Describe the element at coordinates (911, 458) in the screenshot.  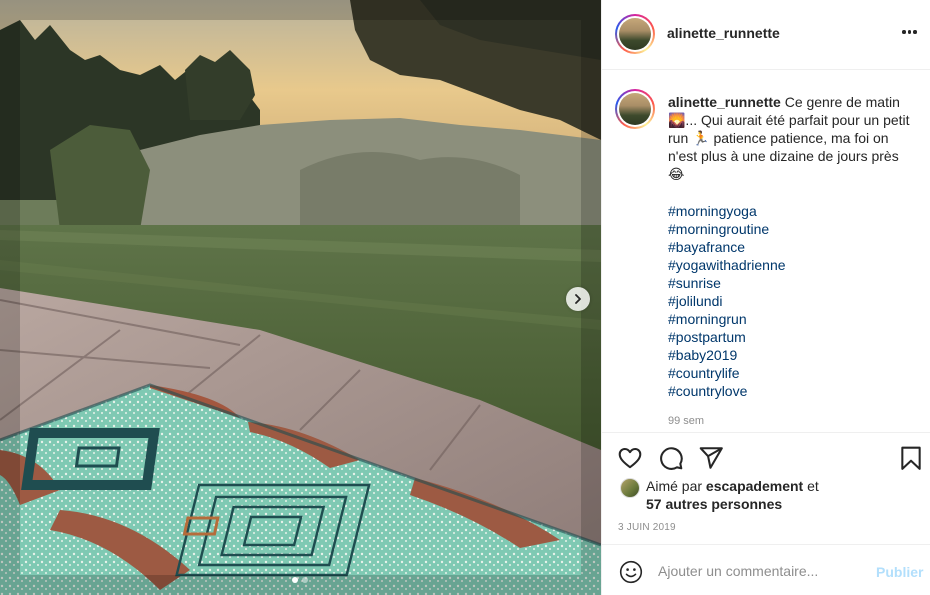
I see `bookmark-icon` at that location.